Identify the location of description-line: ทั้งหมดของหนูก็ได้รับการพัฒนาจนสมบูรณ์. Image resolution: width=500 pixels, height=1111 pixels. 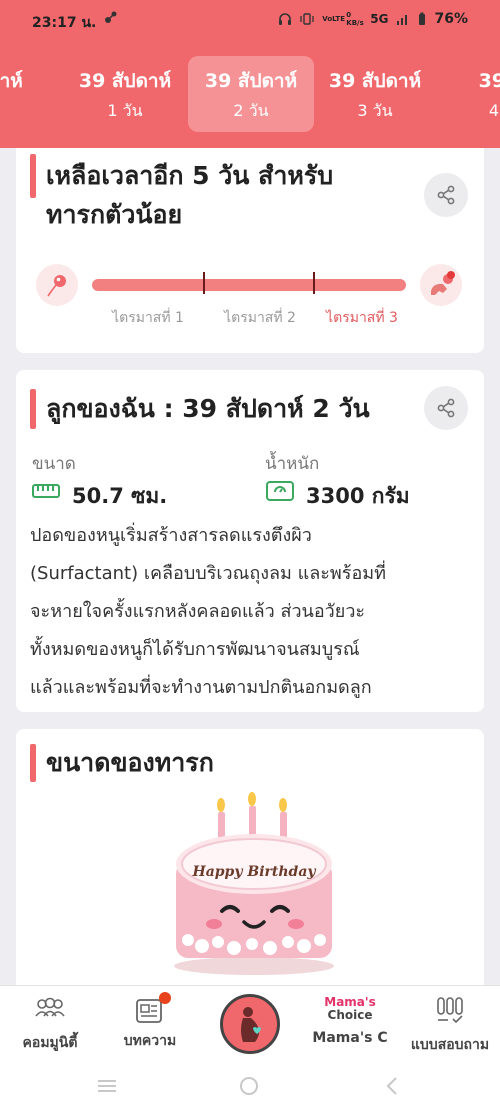
(195, 649).